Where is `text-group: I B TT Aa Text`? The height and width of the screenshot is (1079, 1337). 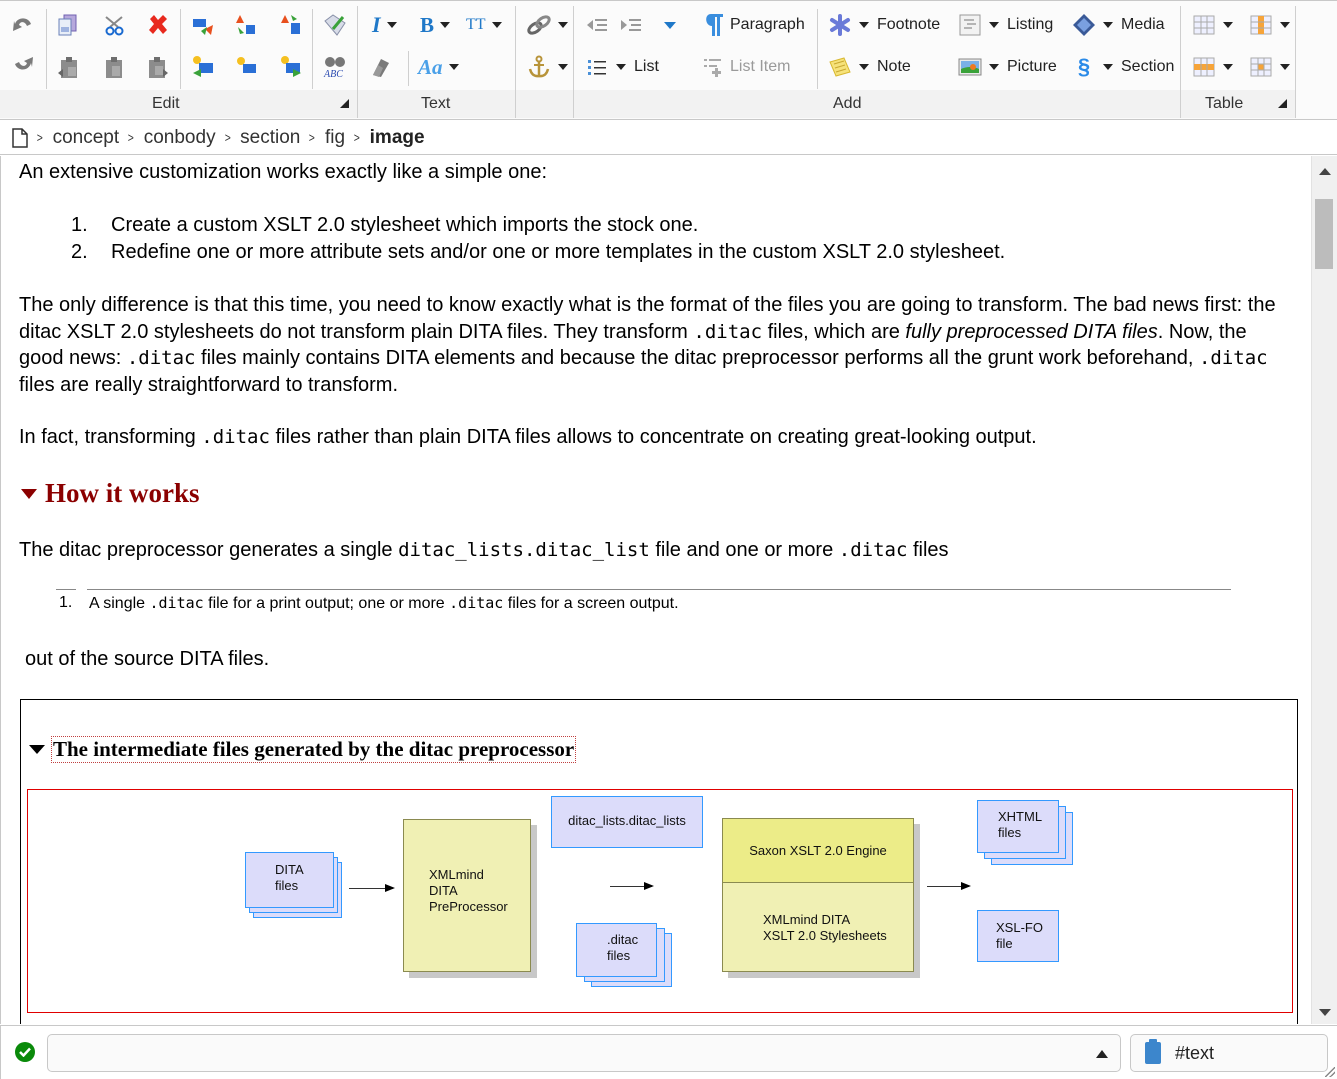
text-group: I B TT Aa Text is located at coordinates (436, 60).